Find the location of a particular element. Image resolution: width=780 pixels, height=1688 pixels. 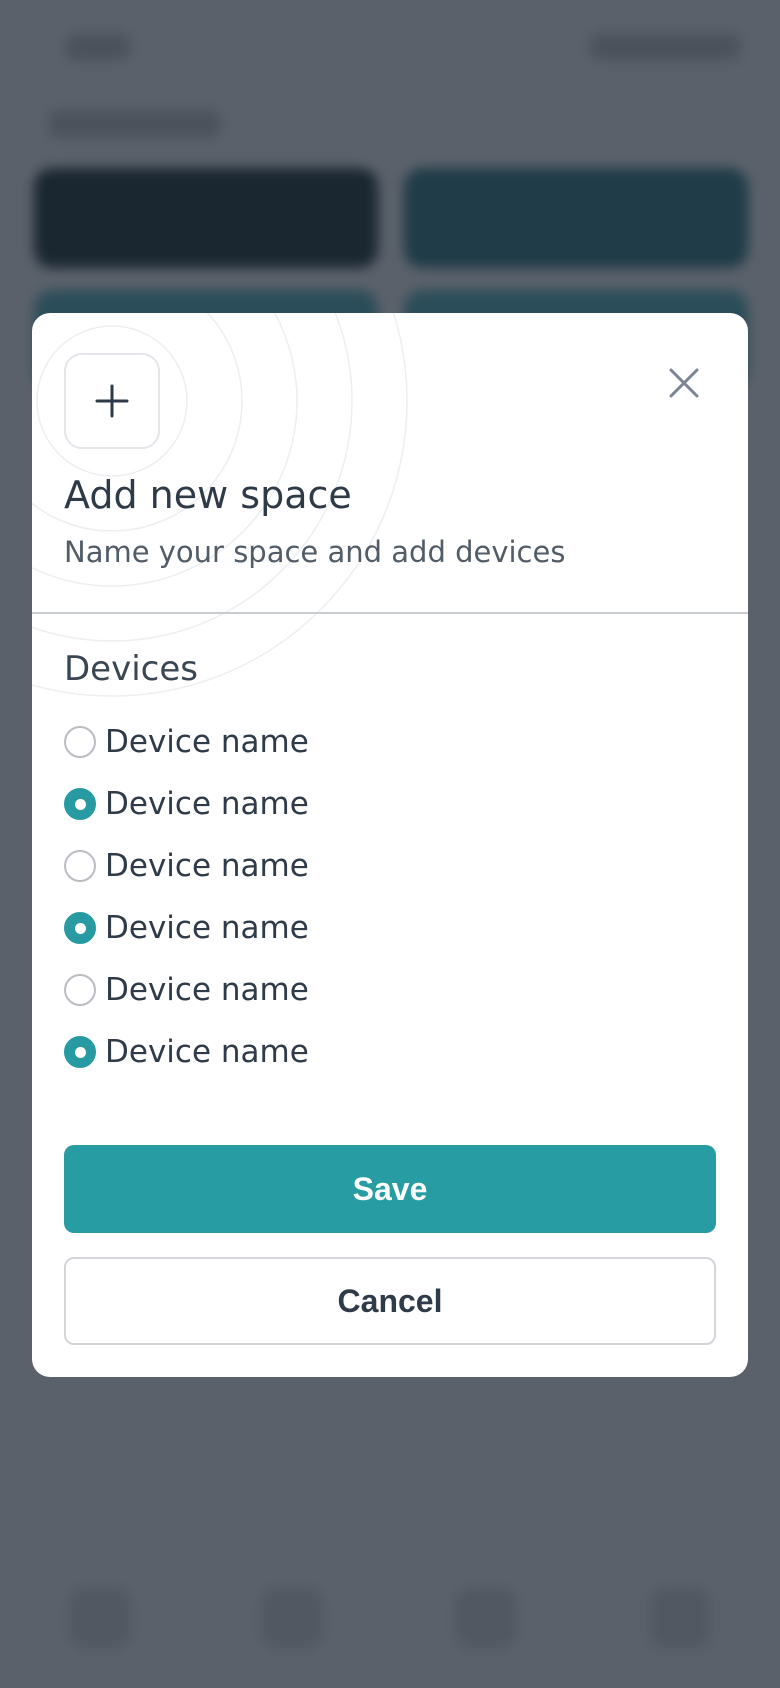

divider is located at coordinates (390, 613).